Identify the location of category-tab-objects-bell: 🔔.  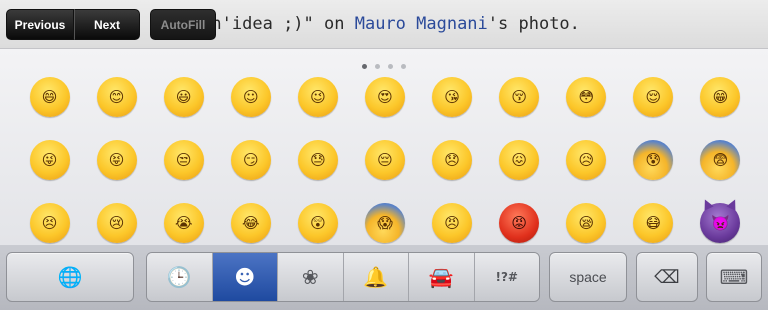
(375, 277).